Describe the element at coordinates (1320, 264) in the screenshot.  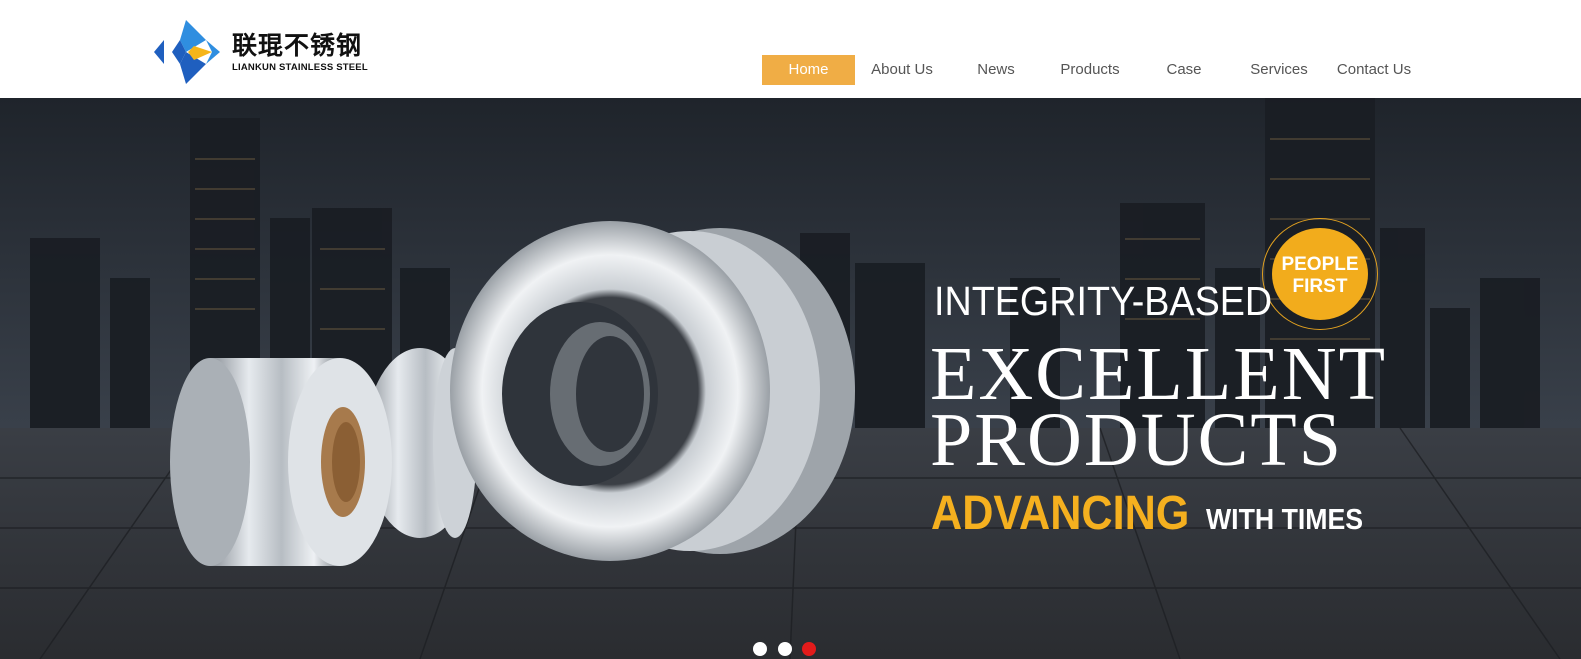
I see `badge-line-1: PEOPLE` at that location.